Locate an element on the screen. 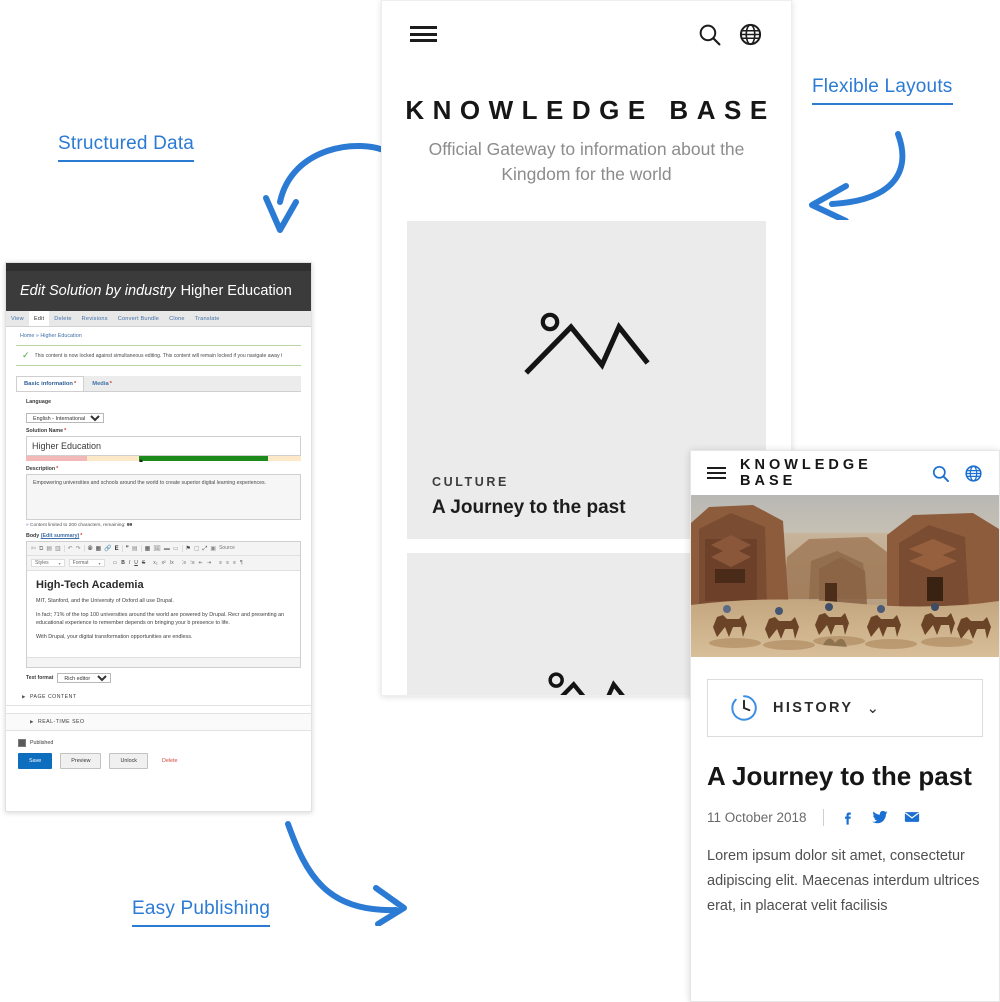 Image resolution: width=1000 pixels, height=1002 pixels. center-header-icons is located at coordinates (730, 34).